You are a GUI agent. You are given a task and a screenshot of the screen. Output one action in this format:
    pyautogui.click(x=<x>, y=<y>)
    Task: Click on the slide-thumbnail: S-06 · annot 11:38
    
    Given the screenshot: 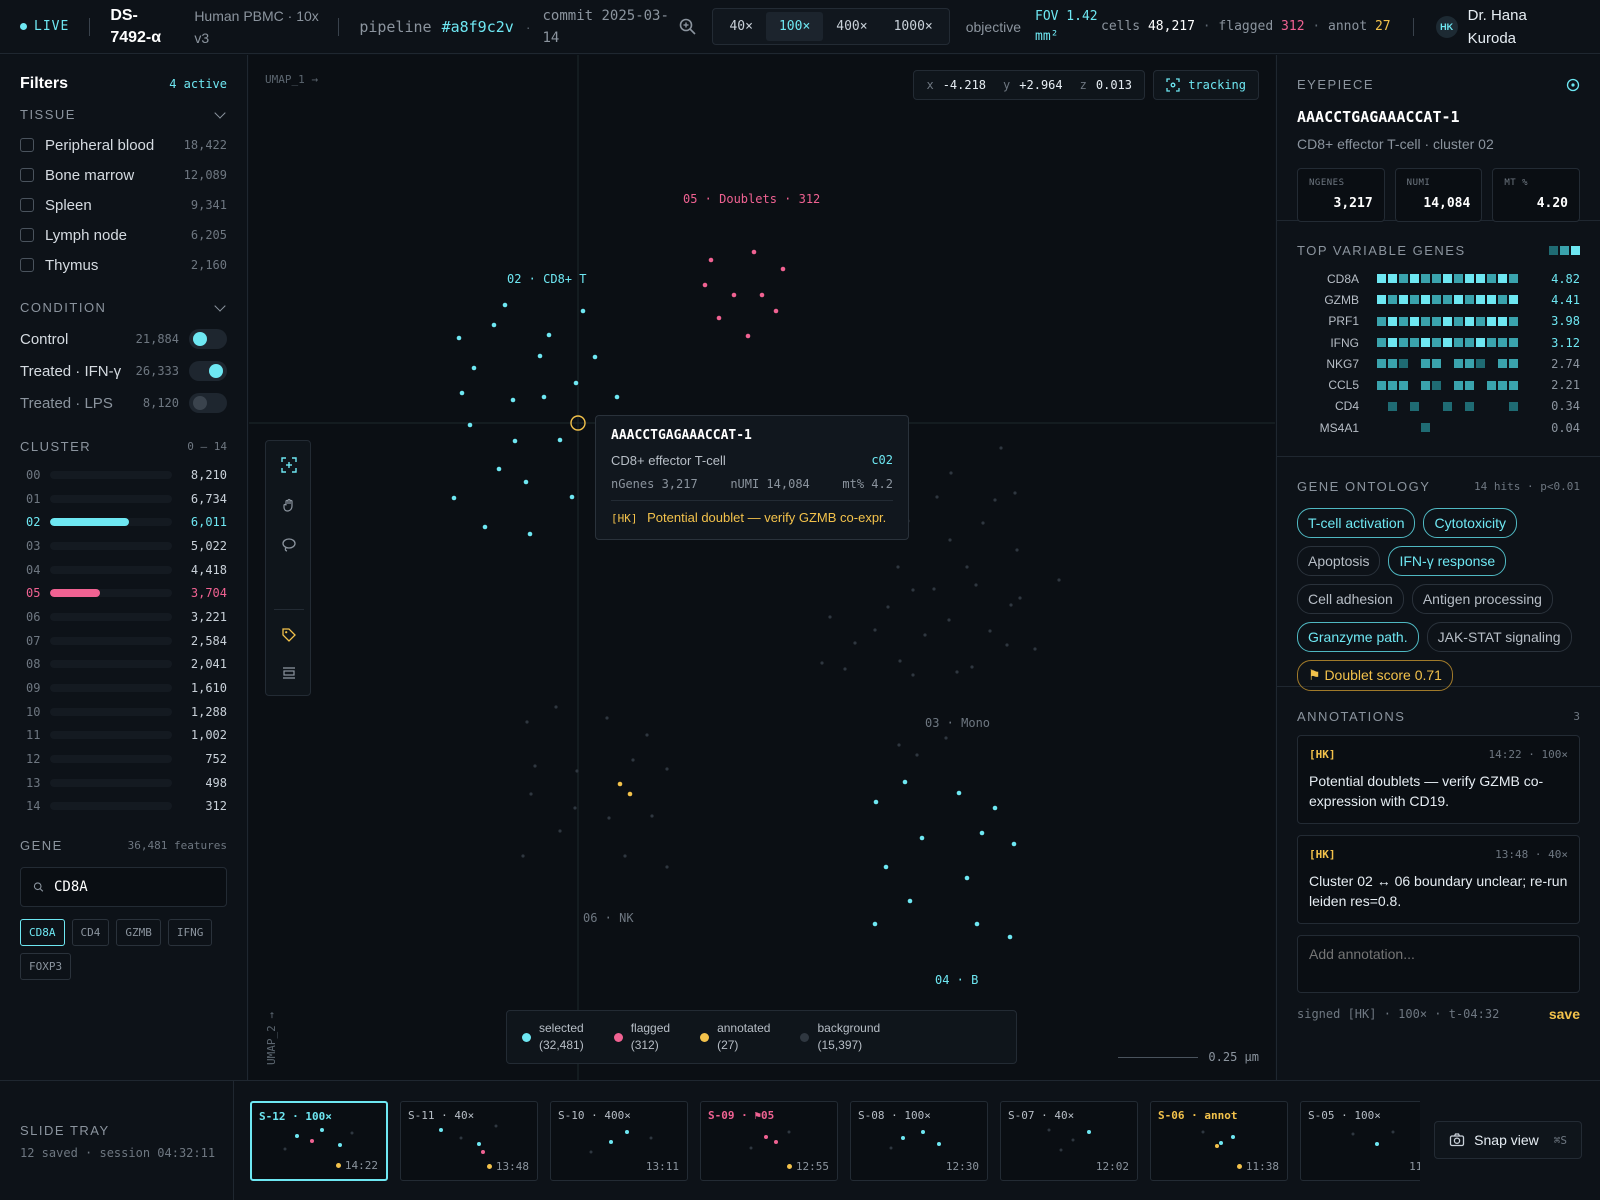 What is the action you would take?
    pyautogui.click(x=1219, y=1141)
    